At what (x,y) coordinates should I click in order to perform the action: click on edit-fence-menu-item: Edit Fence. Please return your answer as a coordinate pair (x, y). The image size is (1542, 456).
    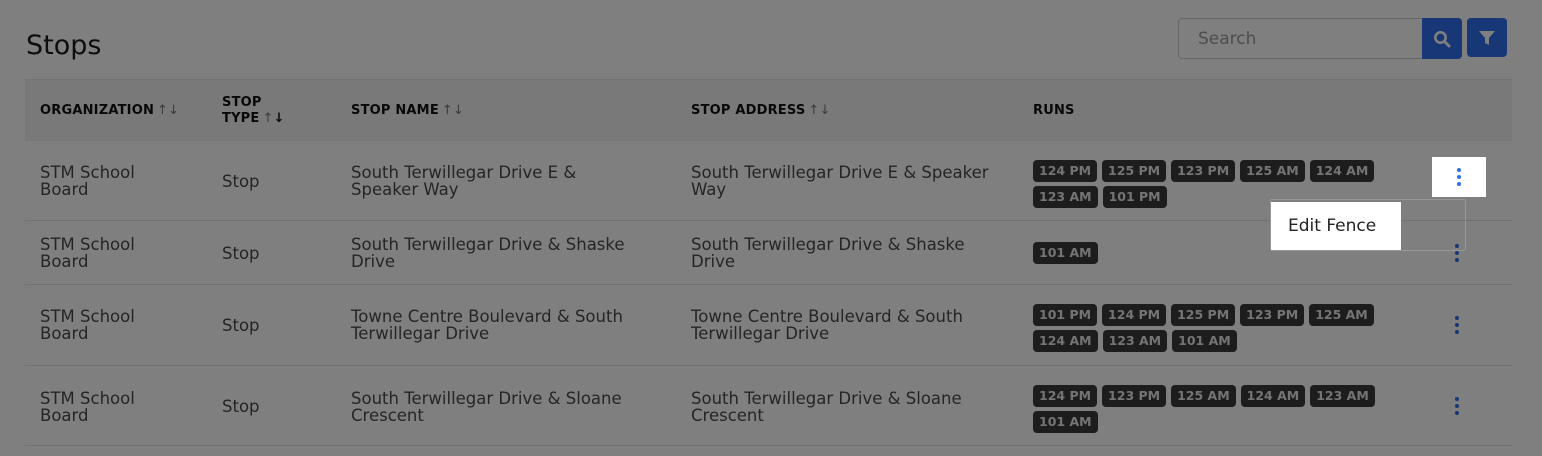
    Looking at the image, I should click on (1336, 226).